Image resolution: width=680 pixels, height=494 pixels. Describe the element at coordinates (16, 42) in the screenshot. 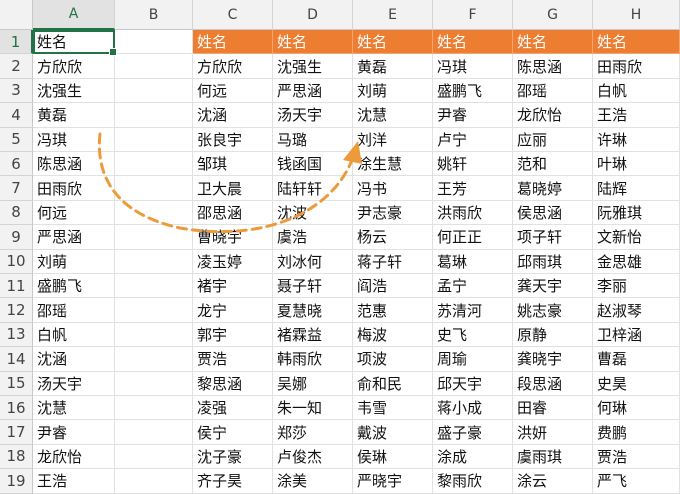

I see `row-header: 1` at that location.